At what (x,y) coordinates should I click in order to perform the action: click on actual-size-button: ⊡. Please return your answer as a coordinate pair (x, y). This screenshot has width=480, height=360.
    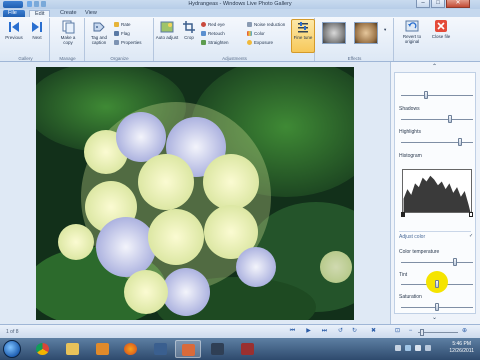
    Looking at the image, I should click on (397, 331).